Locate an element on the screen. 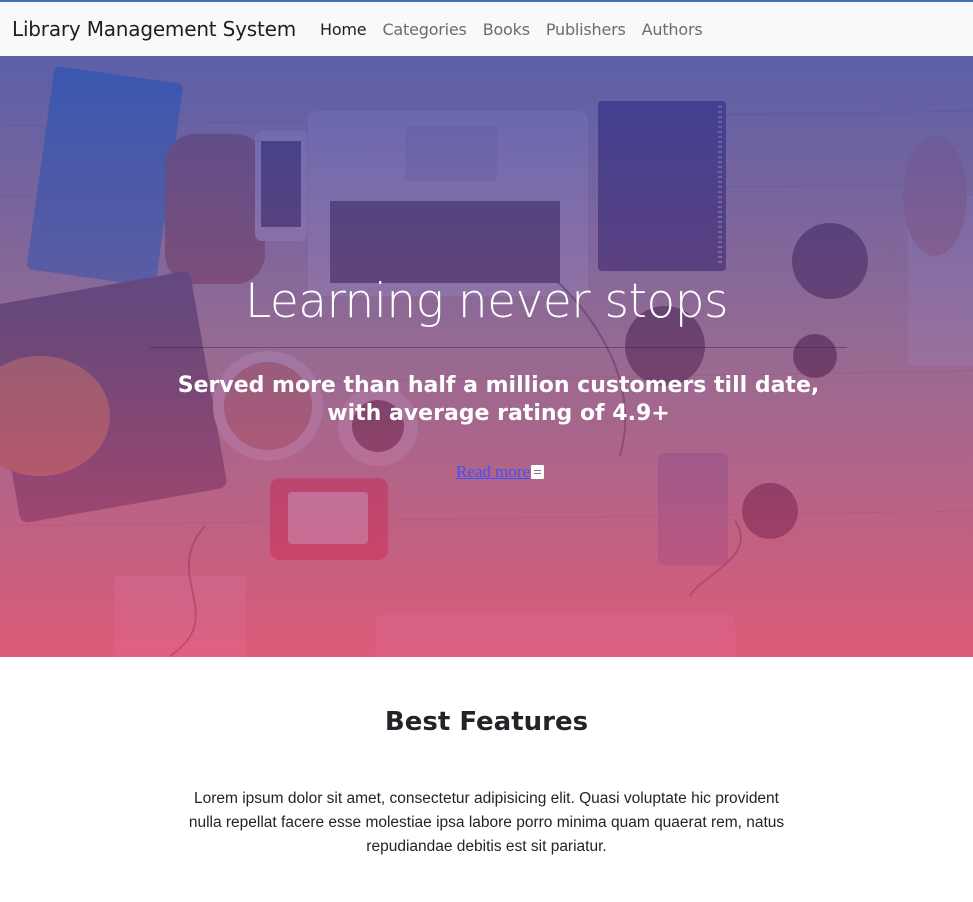  read-more-link: Read more is located at coordinates (500, 472).